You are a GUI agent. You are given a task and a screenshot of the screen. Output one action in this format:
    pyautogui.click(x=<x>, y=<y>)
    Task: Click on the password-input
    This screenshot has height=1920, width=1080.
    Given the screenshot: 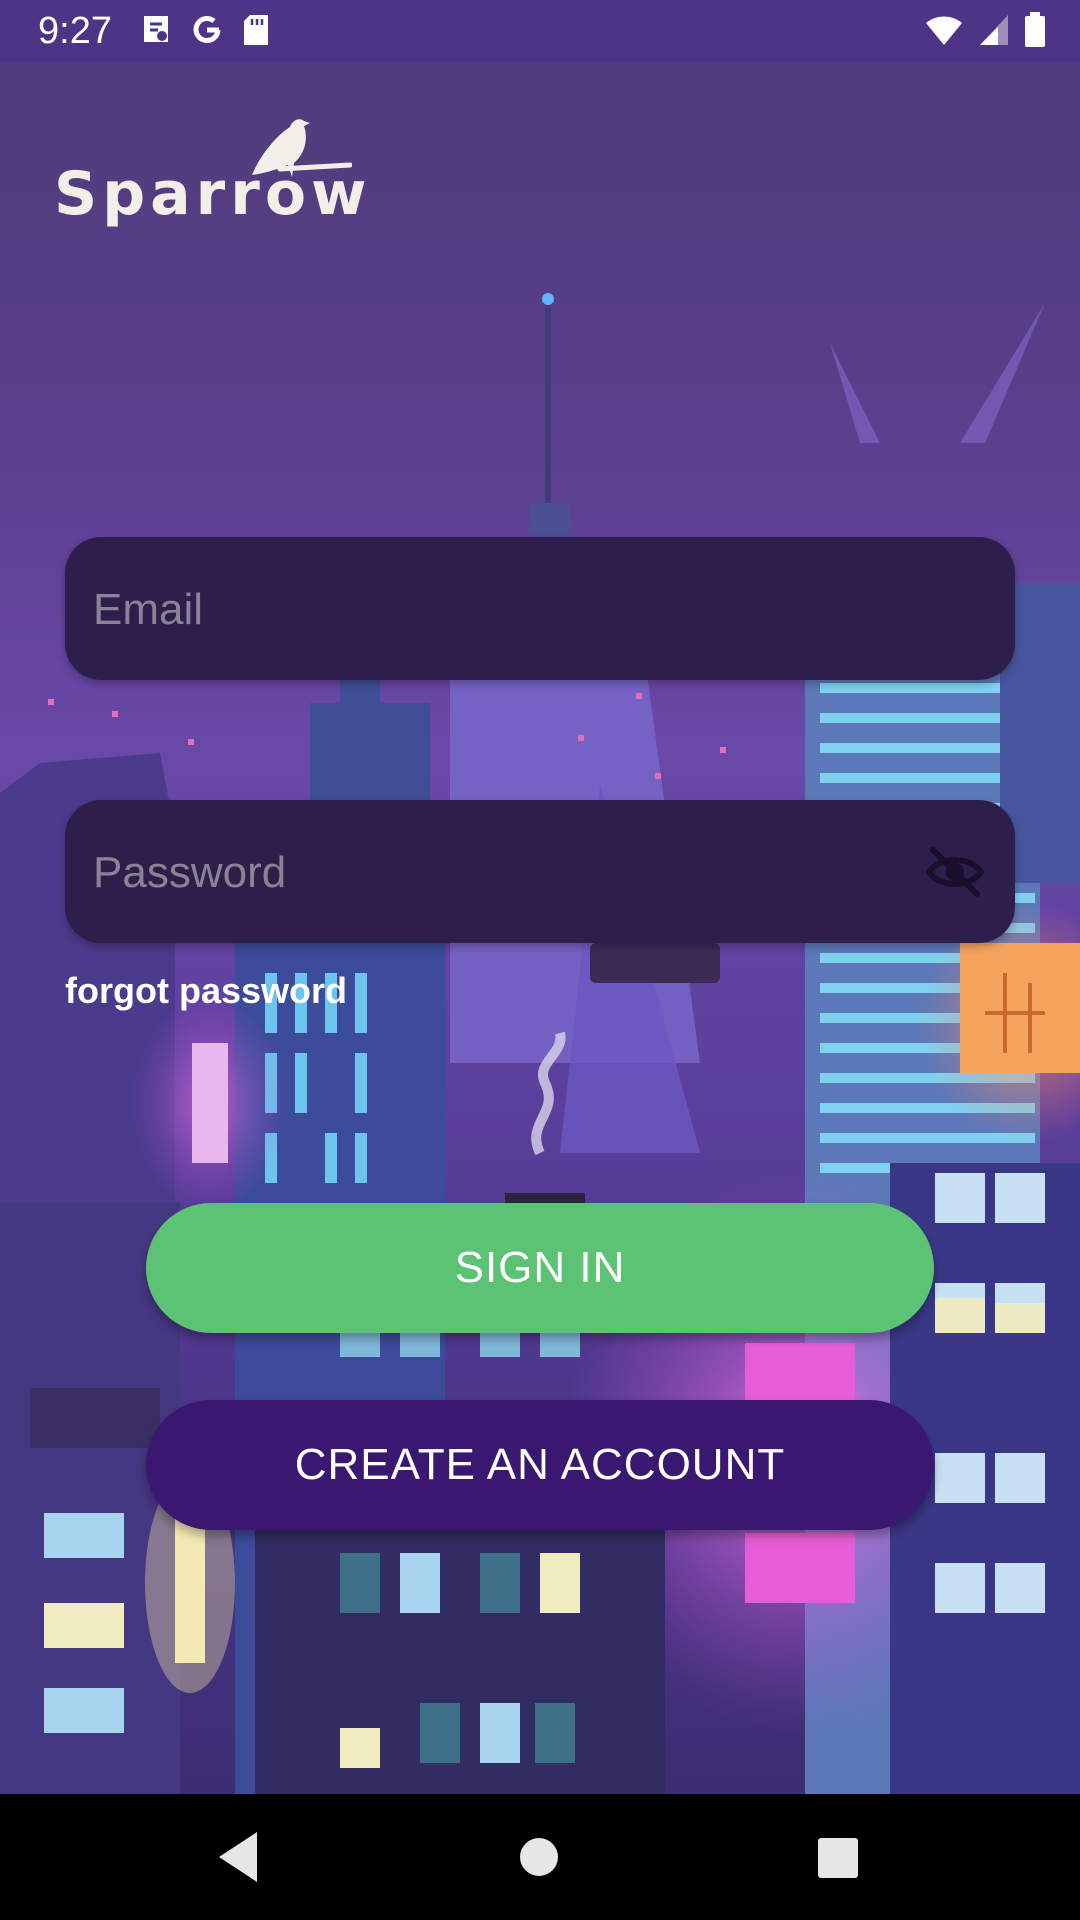 What is the action you would take?
    pyautogui.click(x=503, y=872)
    